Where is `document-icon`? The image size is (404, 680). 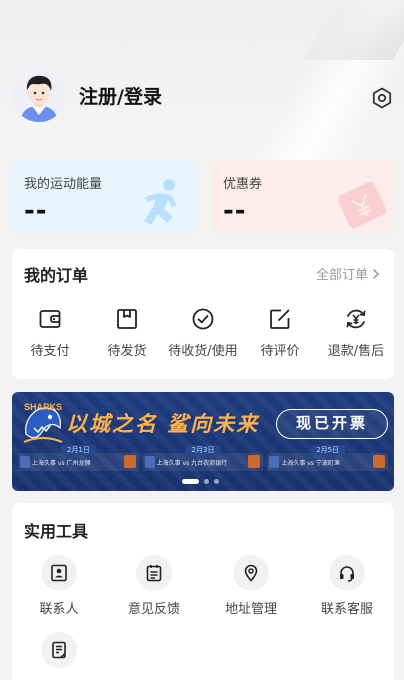 document-icon is located at coordinates (59, 650).